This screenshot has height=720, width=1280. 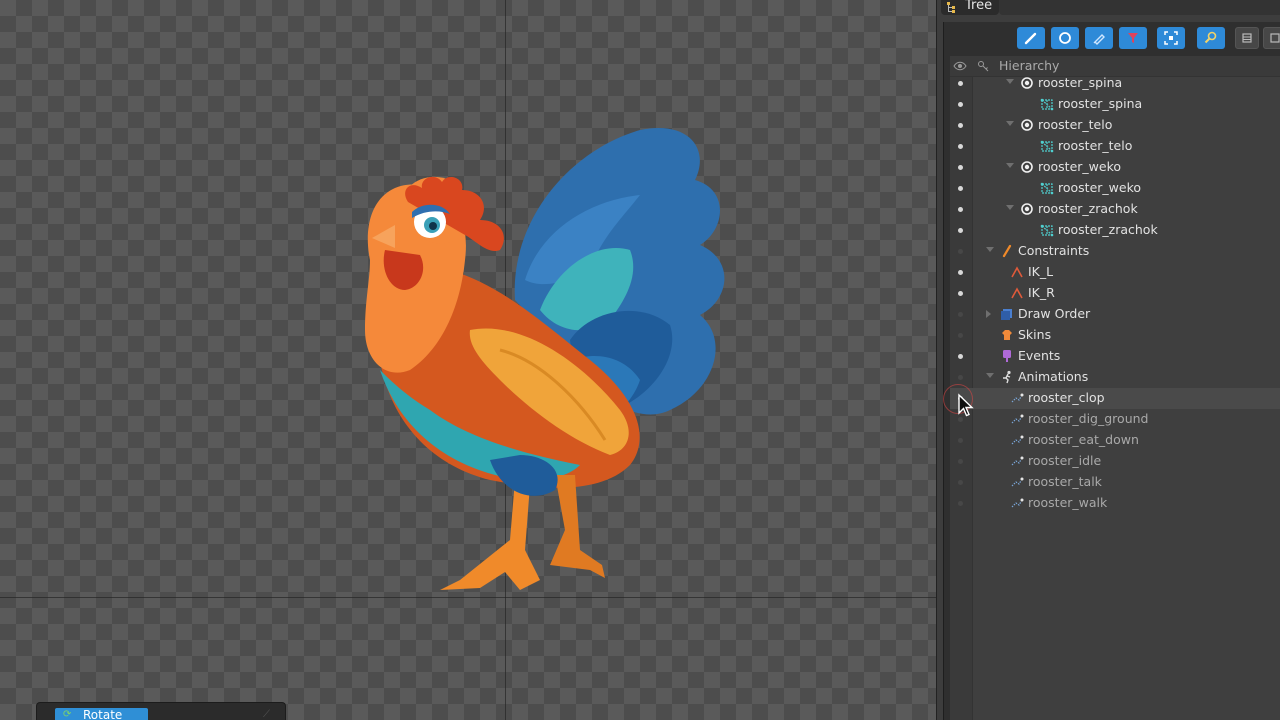 What do you see at coordinates (1035, 334) in the screenshot?
I see `tree-row-label: Skins` at bounding box center [1035, 334].